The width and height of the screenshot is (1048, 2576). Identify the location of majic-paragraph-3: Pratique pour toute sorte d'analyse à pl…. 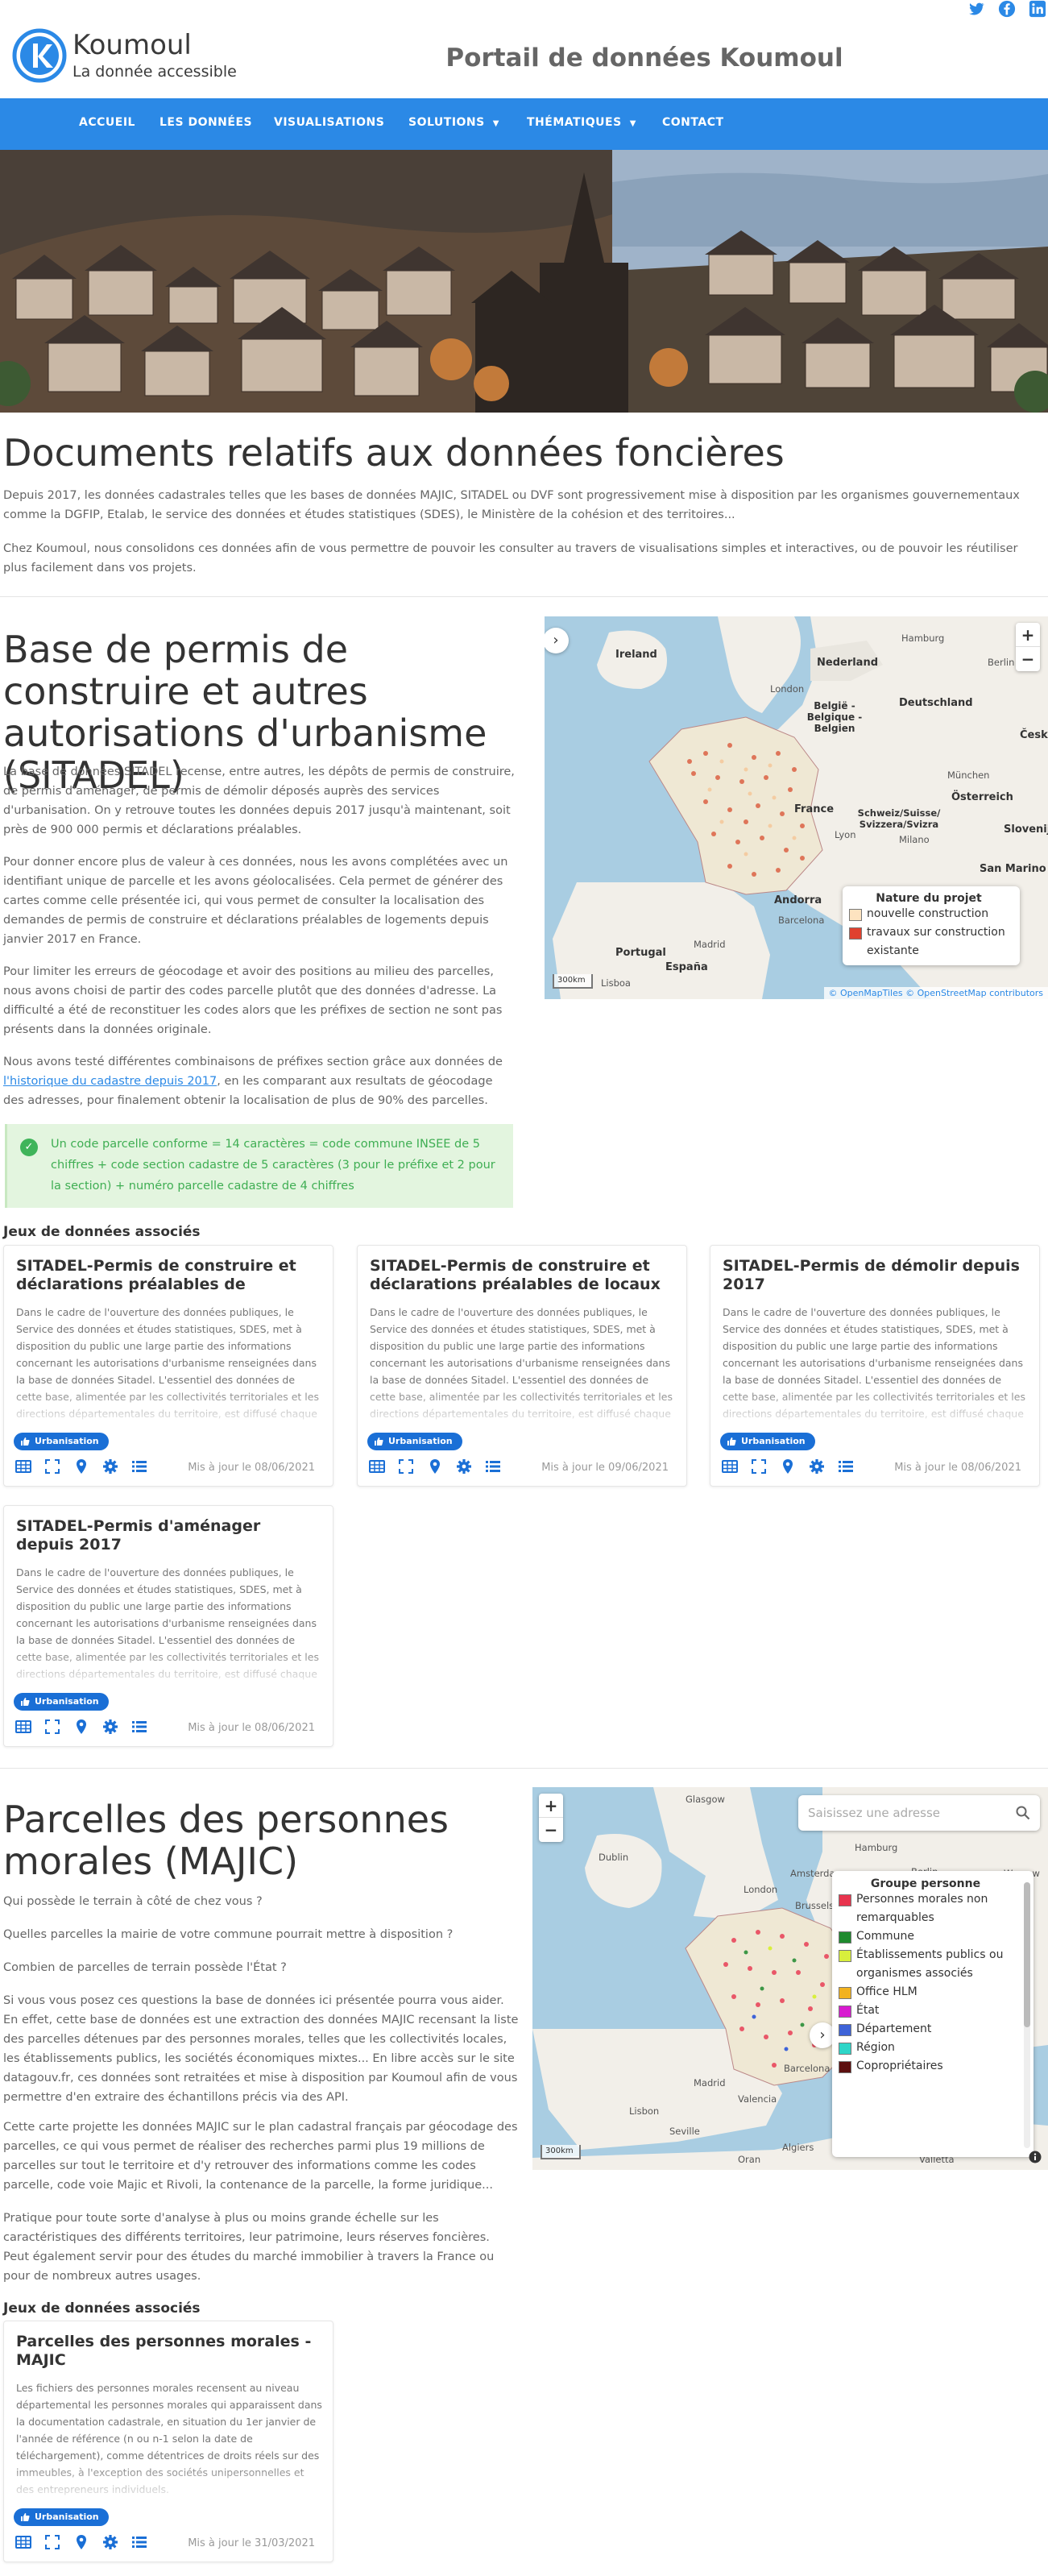
(249, 2247).